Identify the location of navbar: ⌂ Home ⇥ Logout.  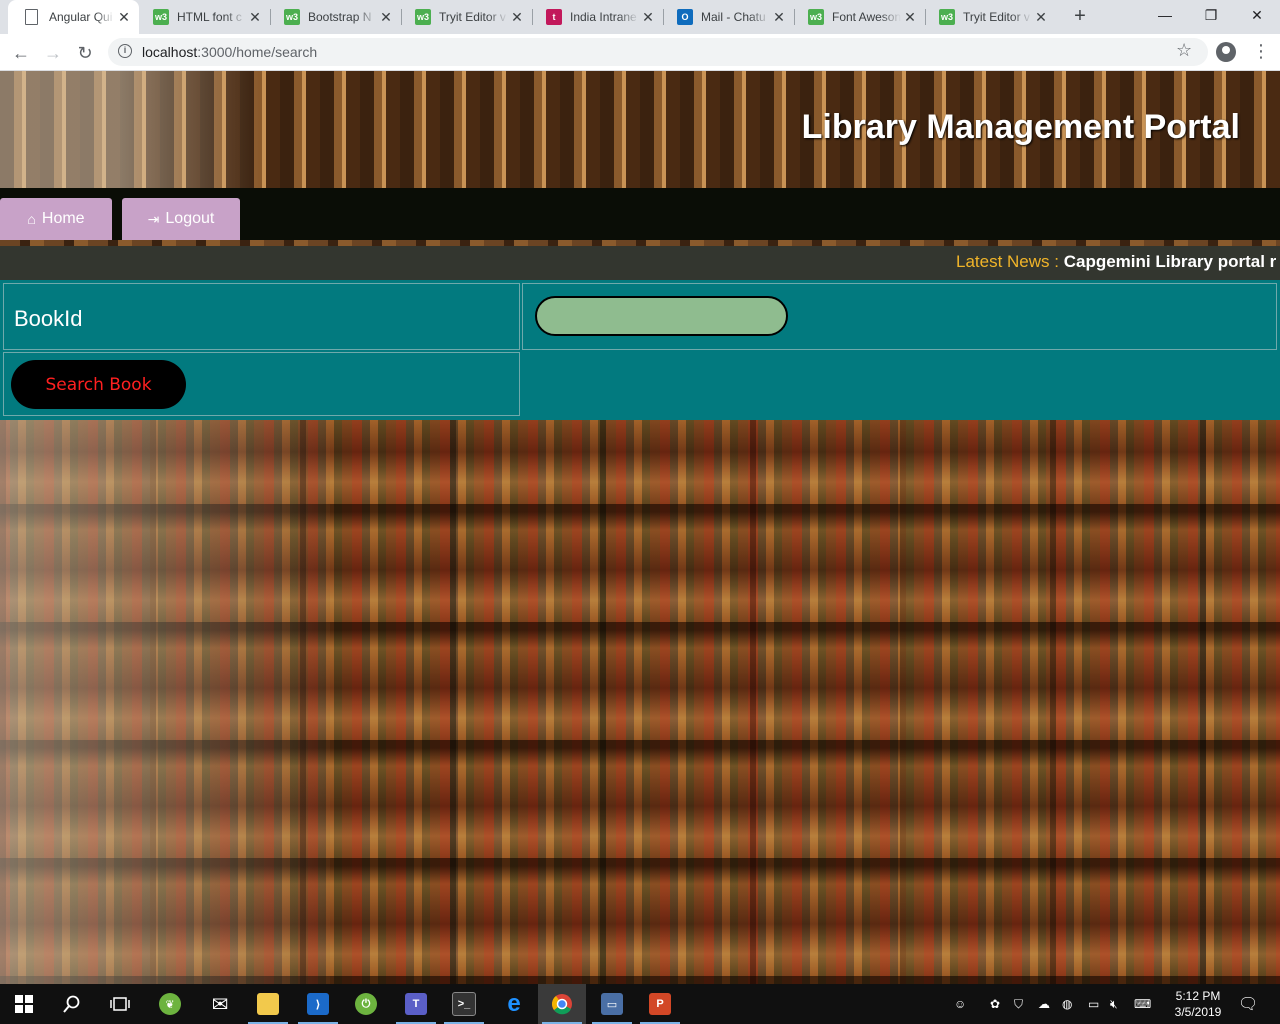
(640, 214).